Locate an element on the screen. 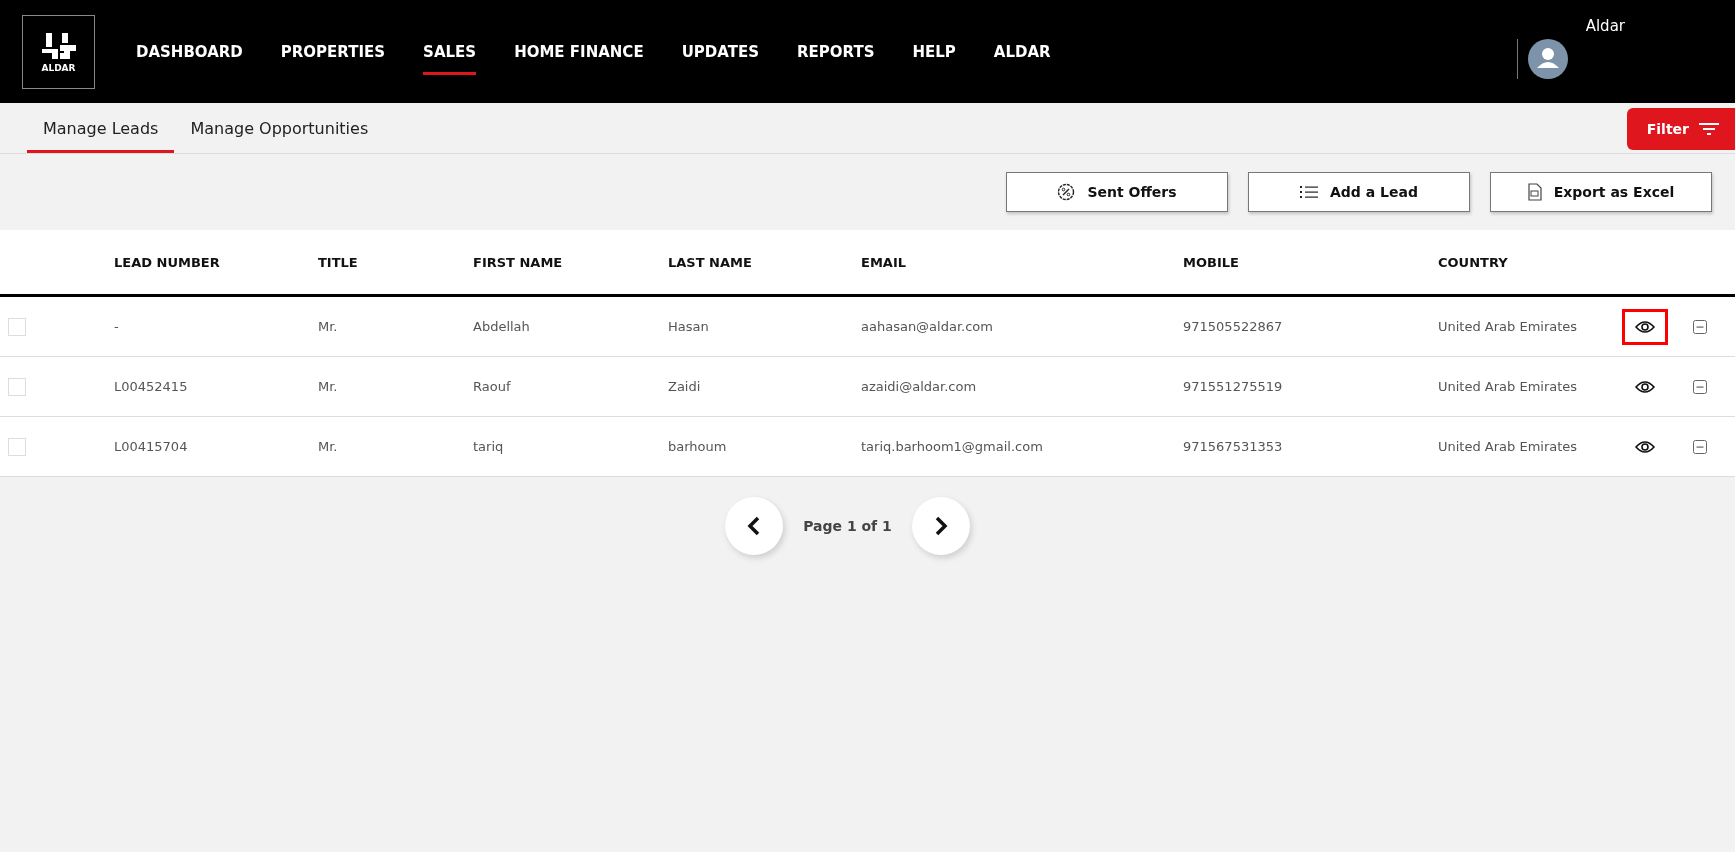 This screenshot has height=852, width=1735. nav-item: ALDAR is located at coordinates (1022, 51).